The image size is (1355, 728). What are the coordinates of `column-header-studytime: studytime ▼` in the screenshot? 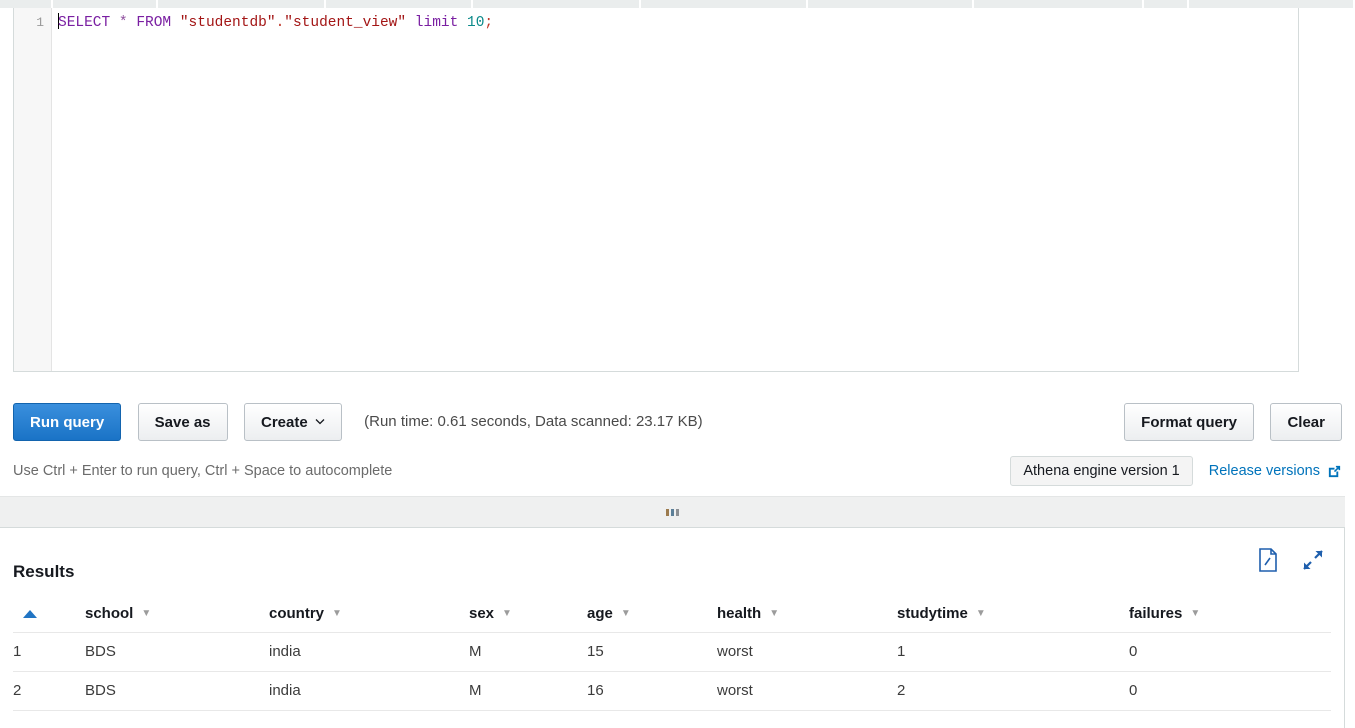 It's located at (1013, 614).